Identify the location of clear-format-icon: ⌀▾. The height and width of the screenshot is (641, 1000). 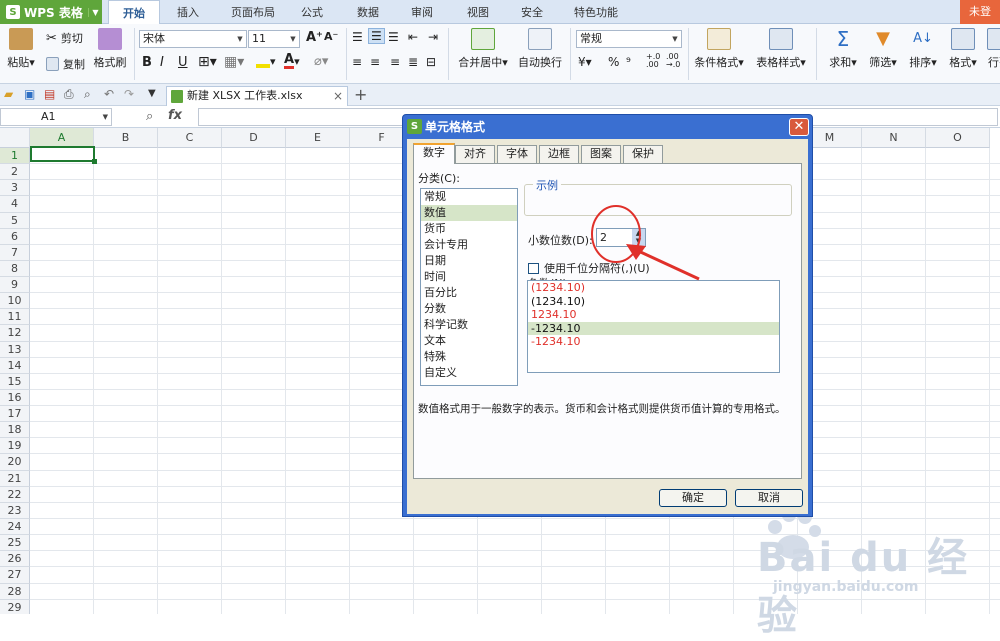
(321, 61).